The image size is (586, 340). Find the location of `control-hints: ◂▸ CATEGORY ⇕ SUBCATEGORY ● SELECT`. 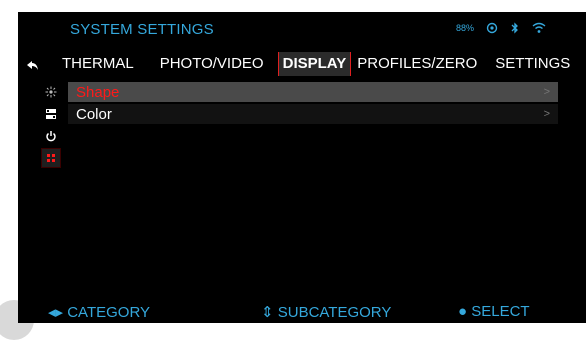

control-hints: ◂▸ CATEGORY ⇕ SUBCATEGORY ● SELECT is located at coordinates (302, 313).